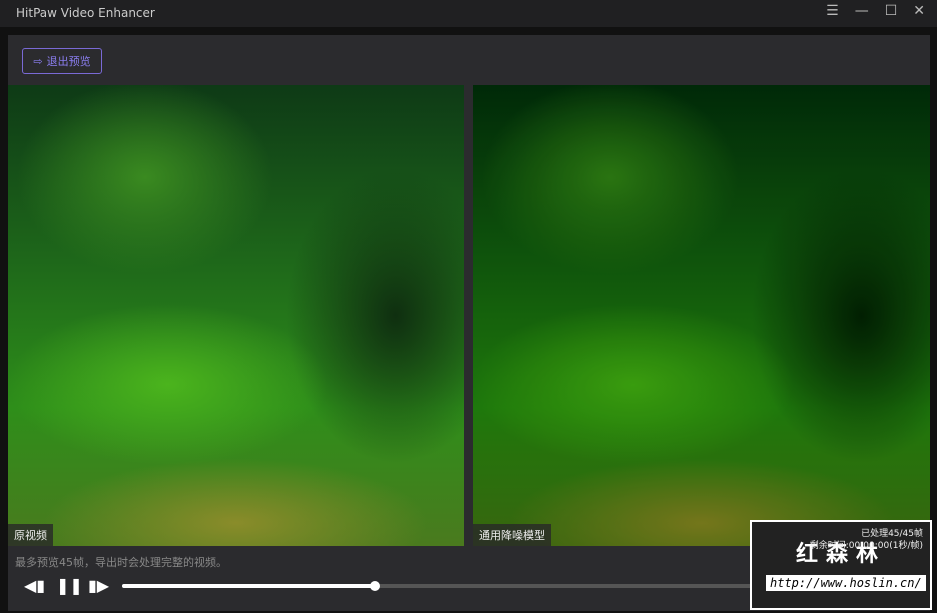  Describe the element at coordinates (85, 13) in the screenshot. I see `app-title: HitPaw Video Enhancer` at that location.